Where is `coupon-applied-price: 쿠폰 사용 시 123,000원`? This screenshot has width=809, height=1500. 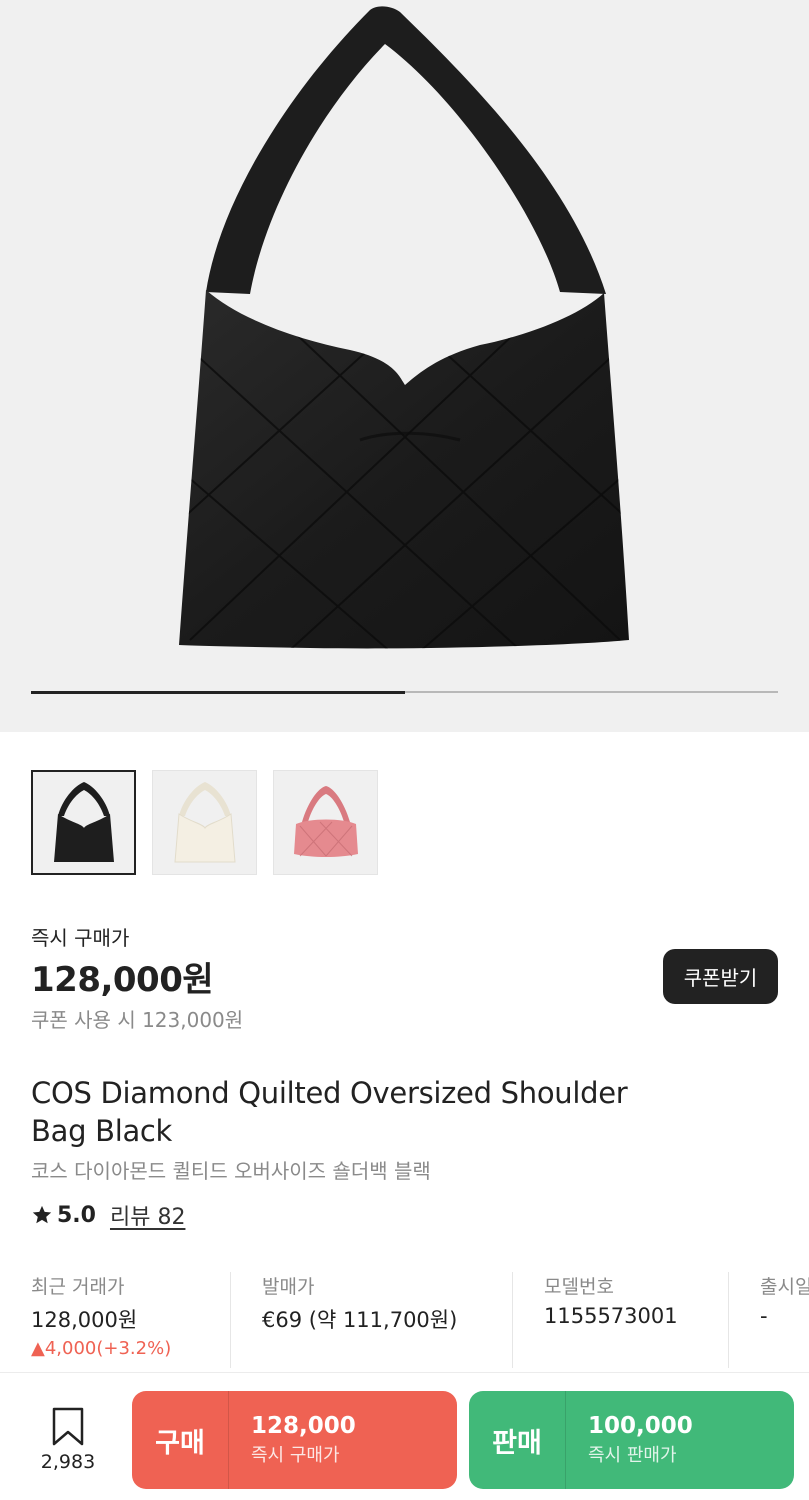 coupon-applied-price: 쿠폰 사용 시 123,000원 is located at coordinates (137, 1020).